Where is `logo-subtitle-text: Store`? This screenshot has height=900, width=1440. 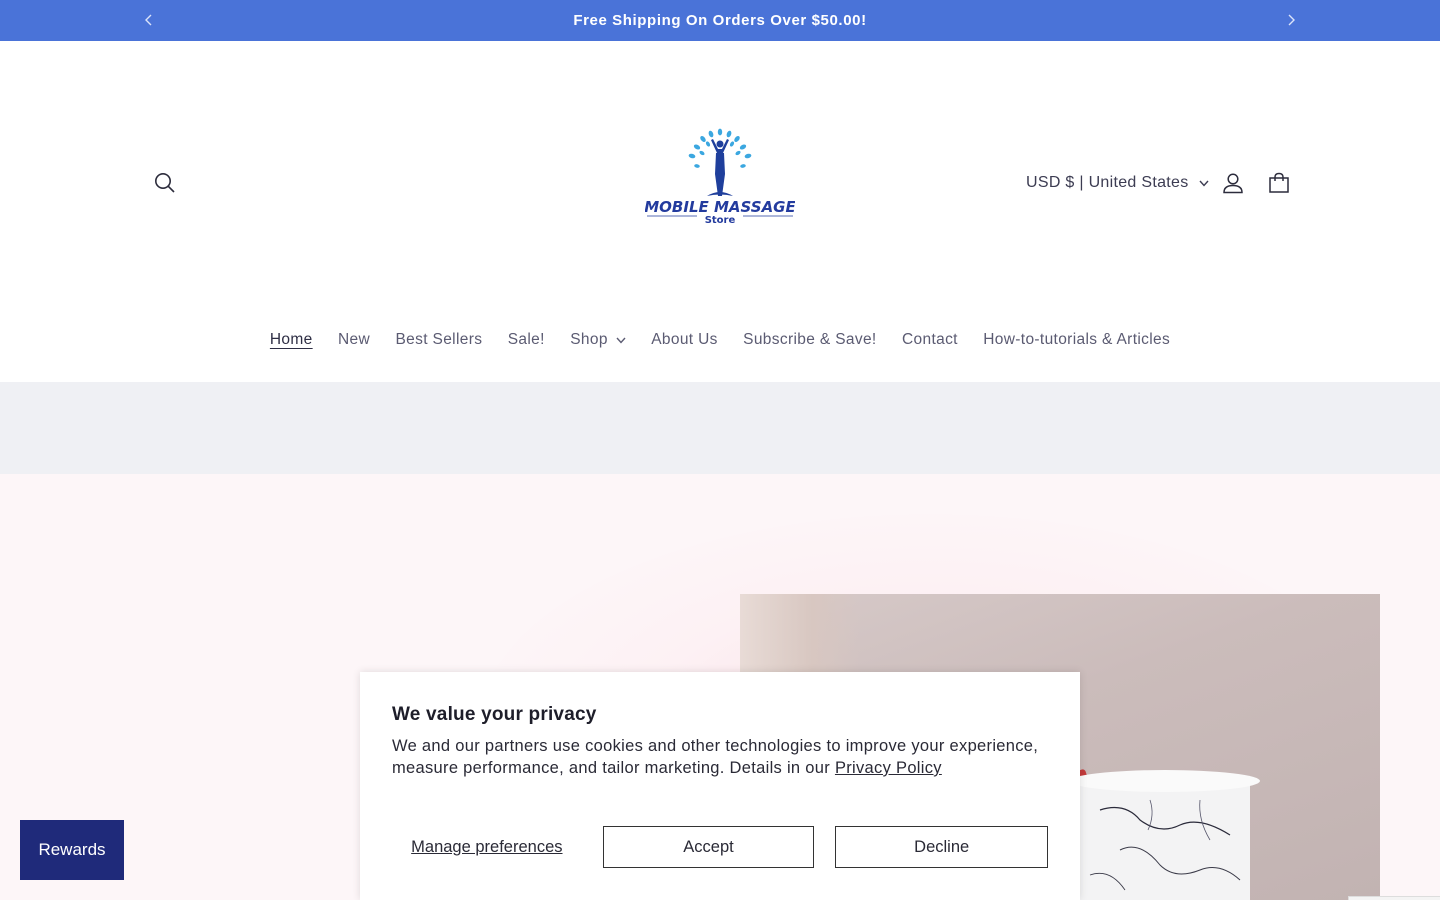
logo-subtitle-text: Store is located at coordinates (720, 220).